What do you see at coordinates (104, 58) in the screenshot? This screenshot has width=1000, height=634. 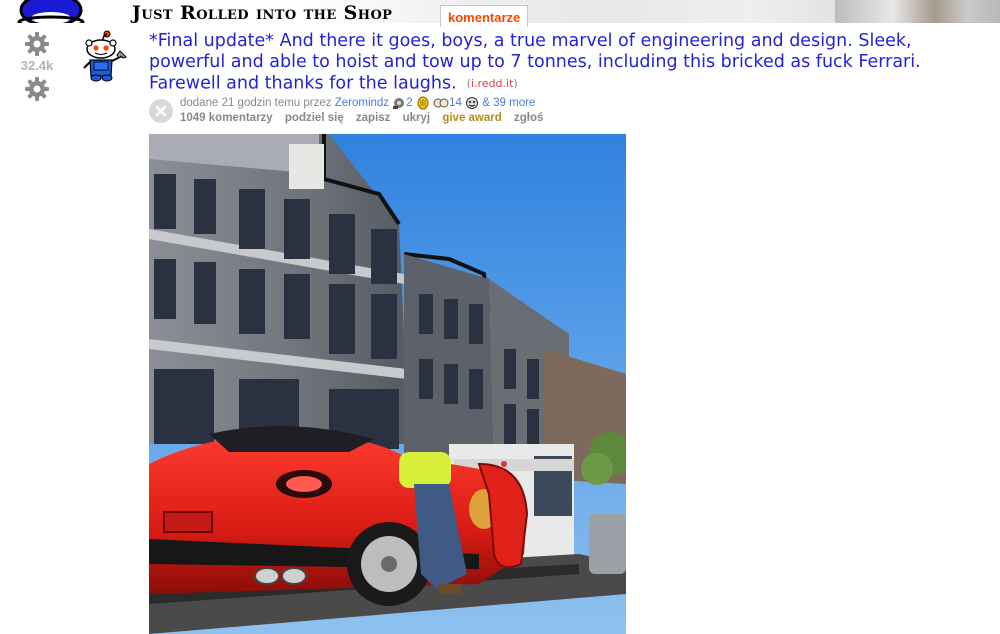 I see `snoo-mechanic-thumbnail` at bounding box center [104, 58].